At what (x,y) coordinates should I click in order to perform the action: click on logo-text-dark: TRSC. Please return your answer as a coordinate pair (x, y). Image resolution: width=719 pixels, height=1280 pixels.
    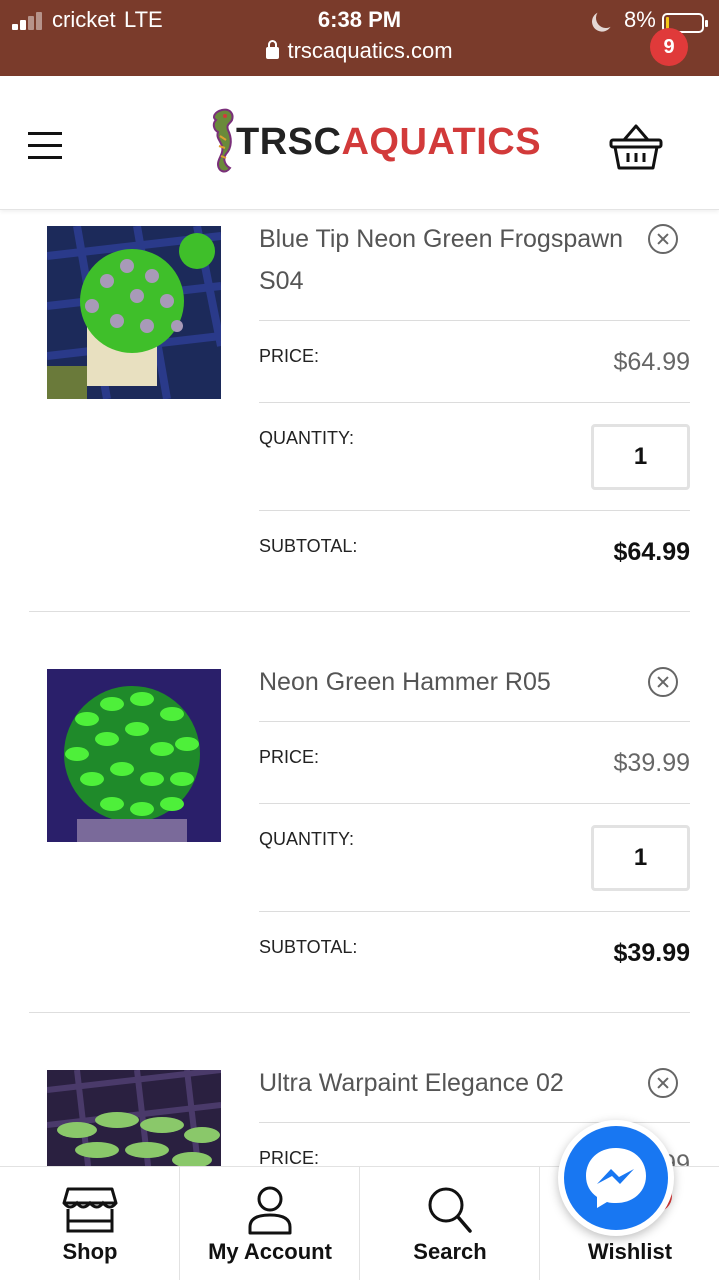
    Looking at the image, I should click on (289, 141).